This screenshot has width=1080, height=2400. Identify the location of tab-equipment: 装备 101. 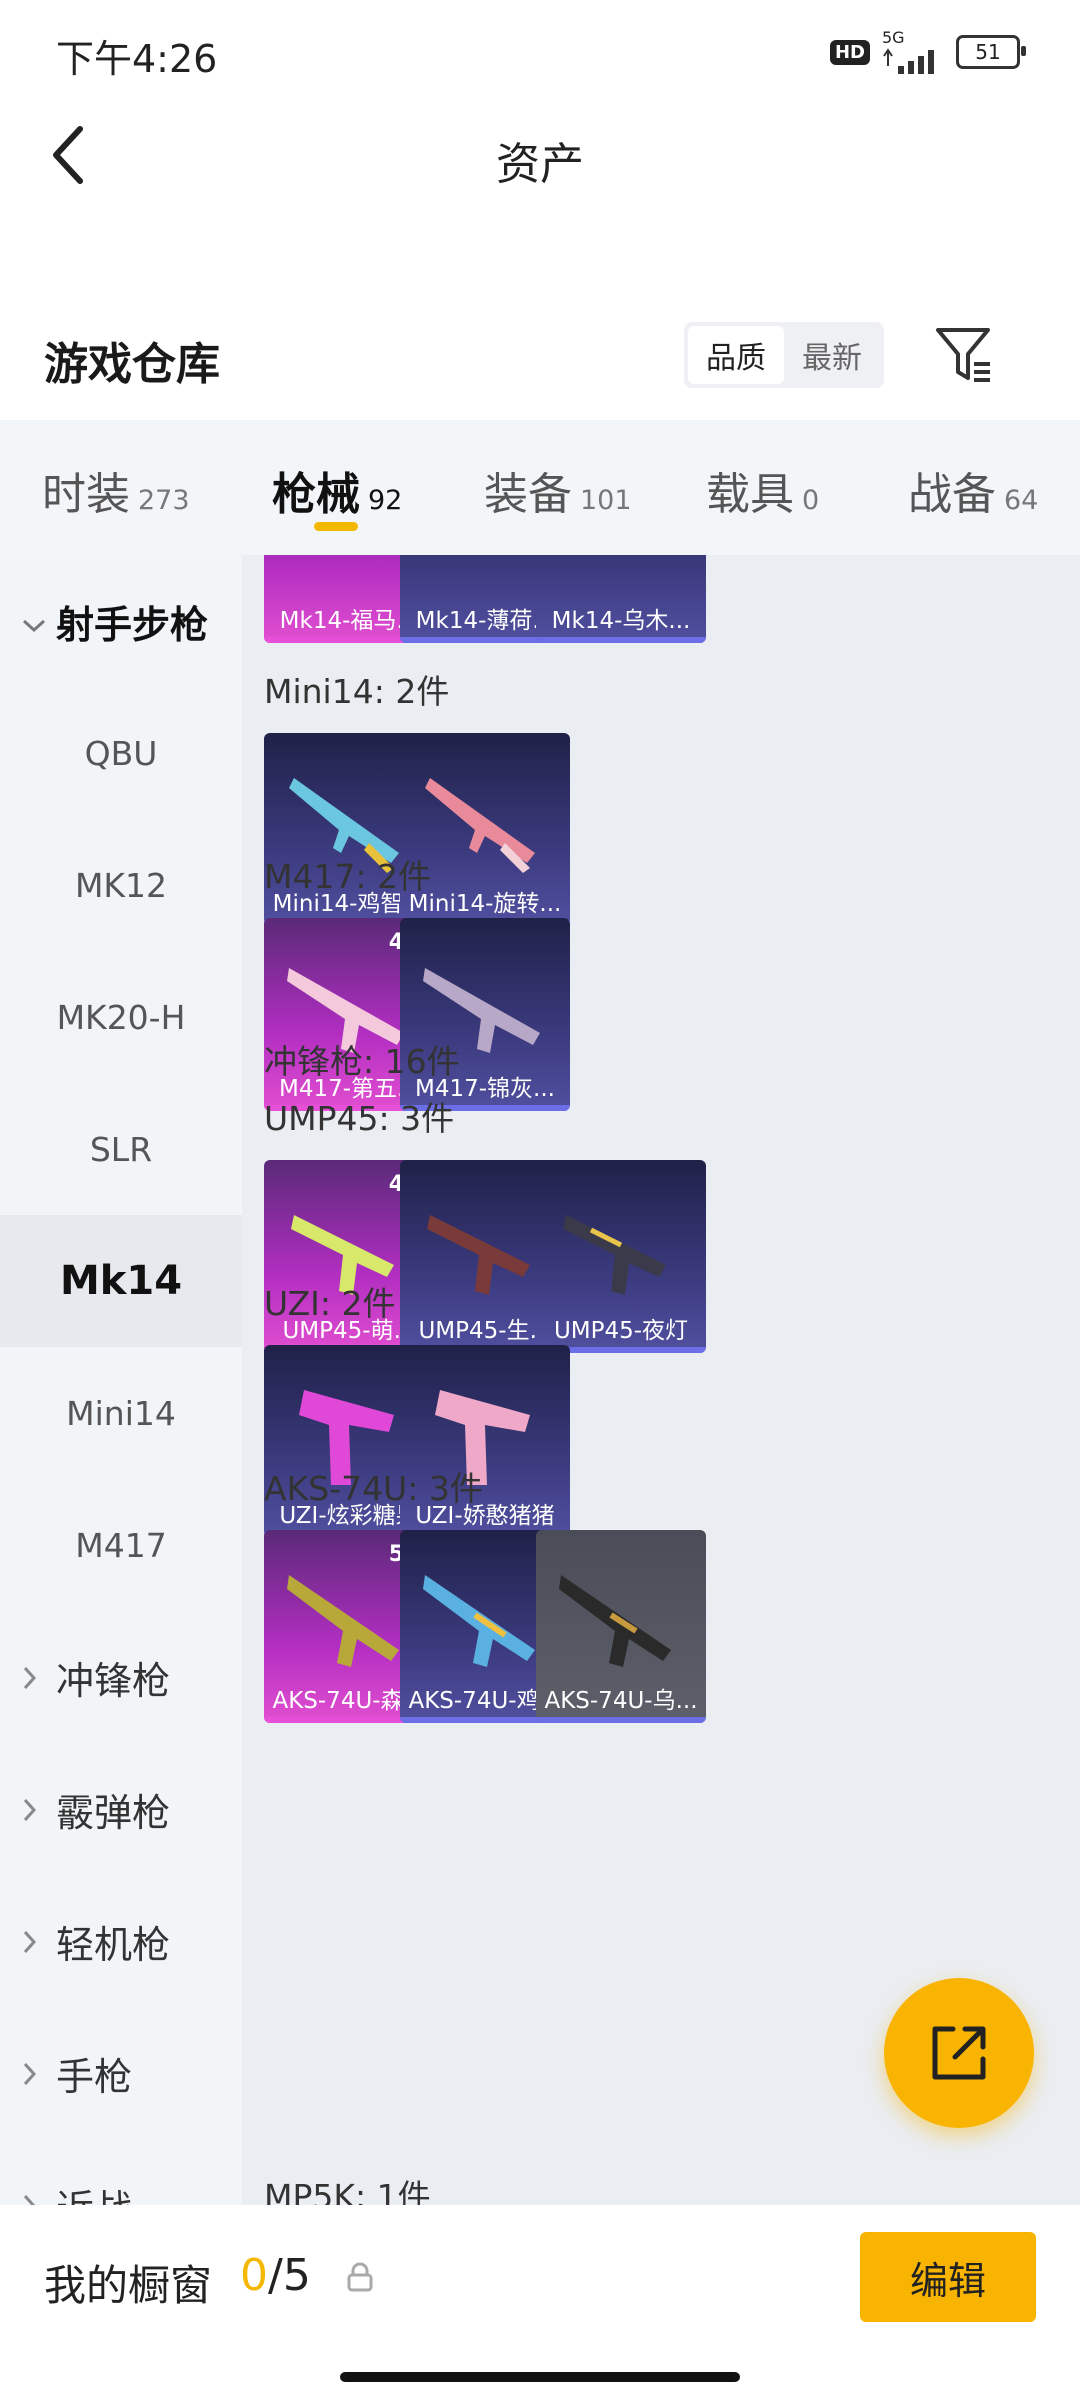
(558, 490).